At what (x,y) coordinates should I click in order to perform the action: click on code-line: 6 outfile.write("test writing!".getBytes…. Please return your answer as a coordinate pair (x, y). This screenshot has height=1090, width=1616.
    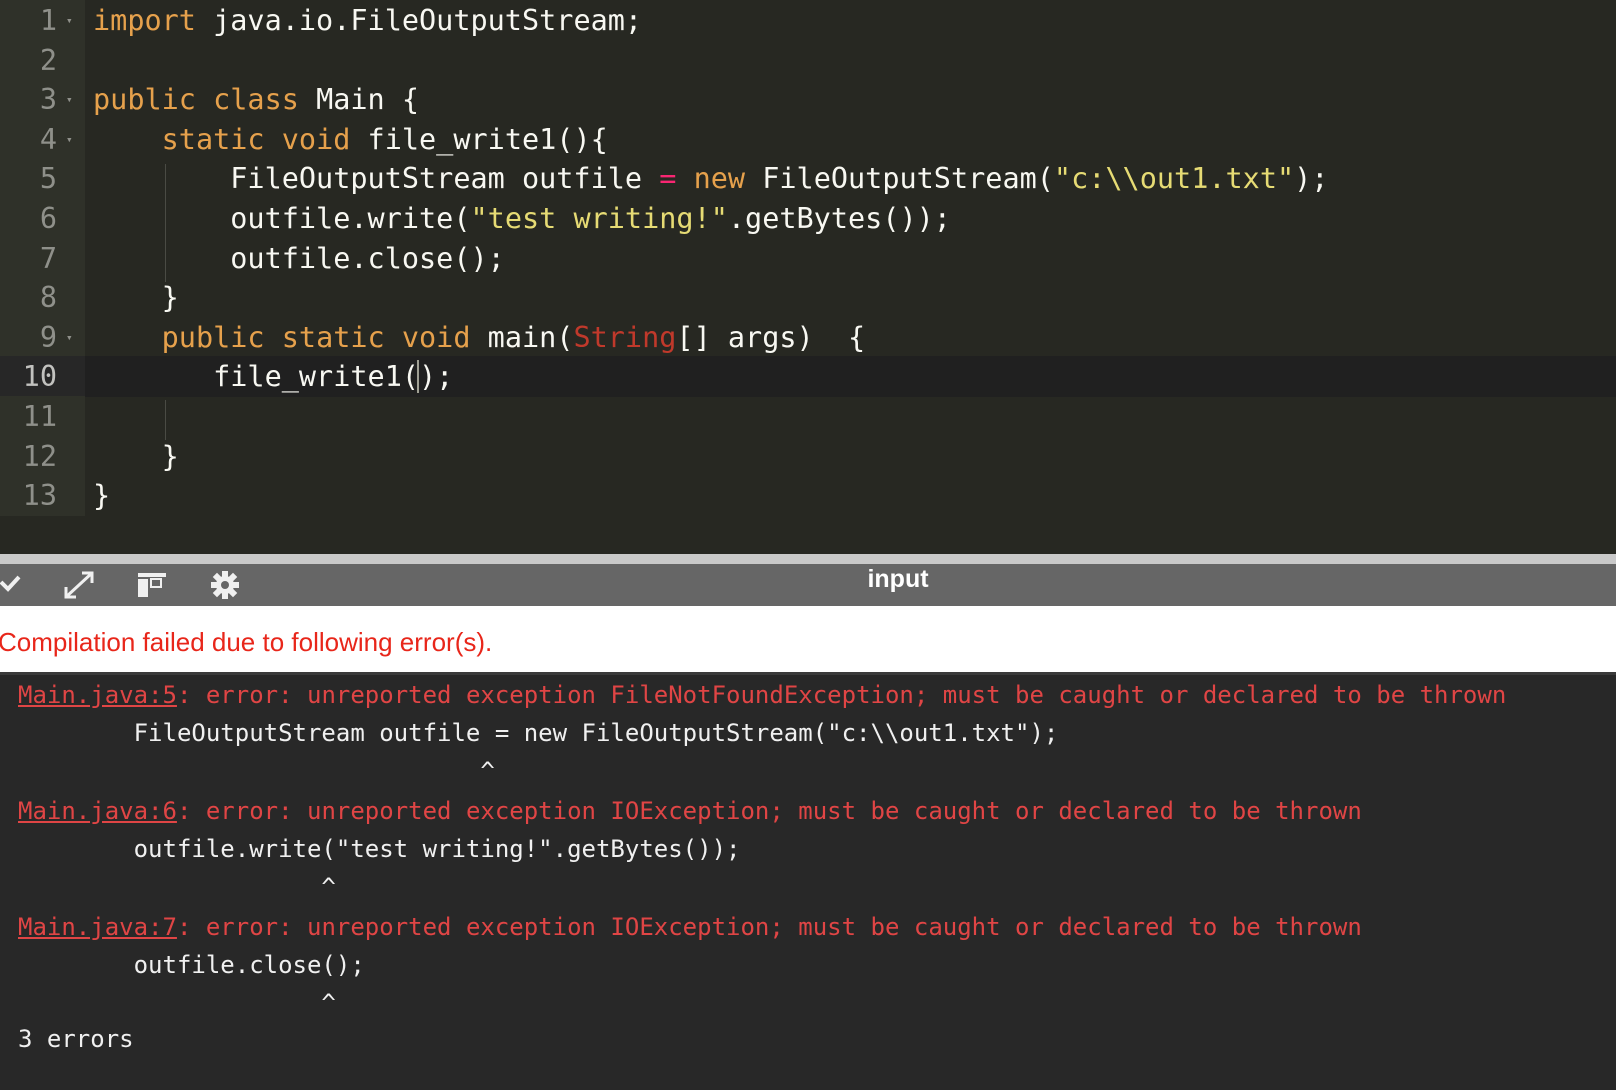
    Looking at the image, I should click on (808, 218).